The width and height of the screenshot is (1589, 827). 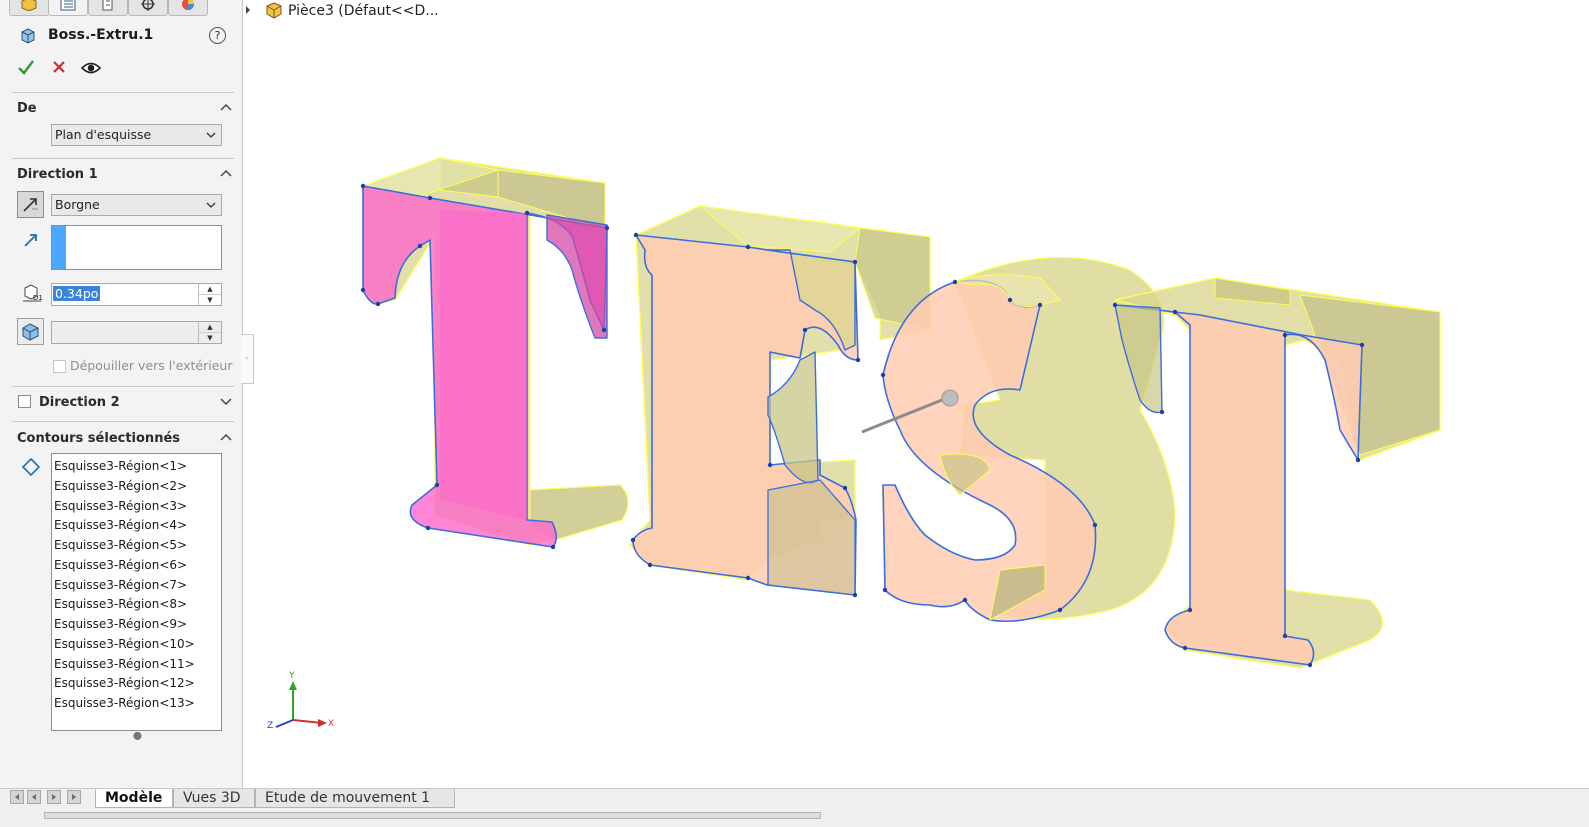 I want to click on first-tab-button, so click(x=17, y=797).